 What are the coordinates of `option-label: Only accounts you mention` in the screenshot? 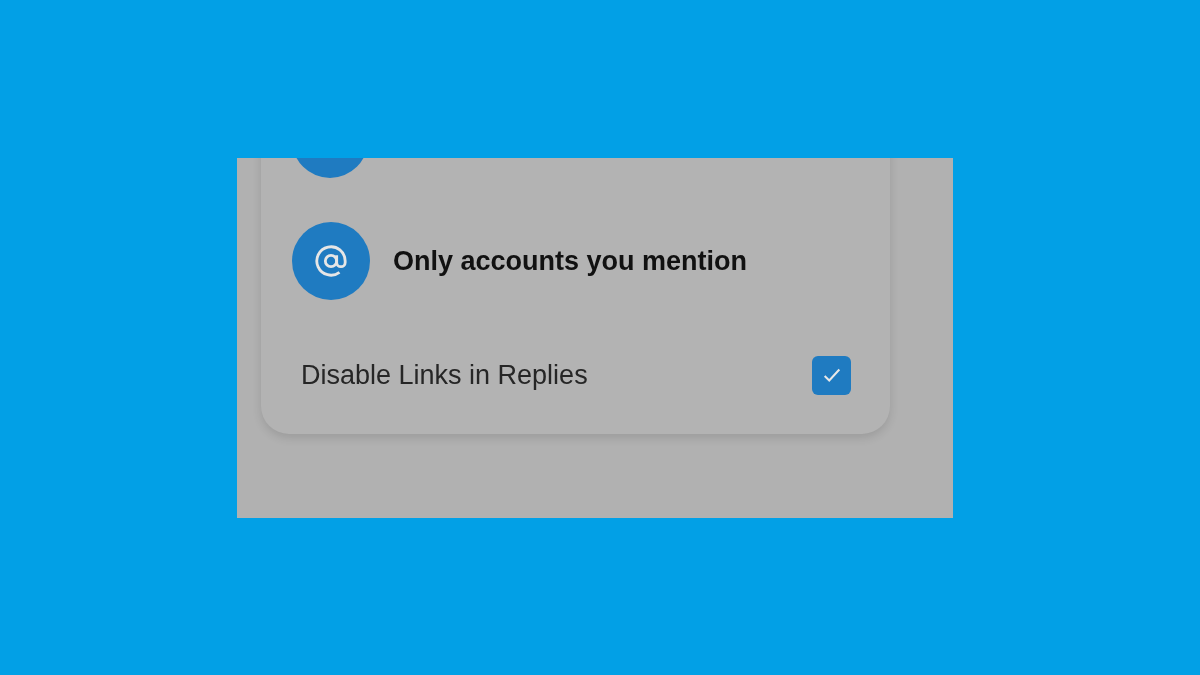 It's located at (570, 261).